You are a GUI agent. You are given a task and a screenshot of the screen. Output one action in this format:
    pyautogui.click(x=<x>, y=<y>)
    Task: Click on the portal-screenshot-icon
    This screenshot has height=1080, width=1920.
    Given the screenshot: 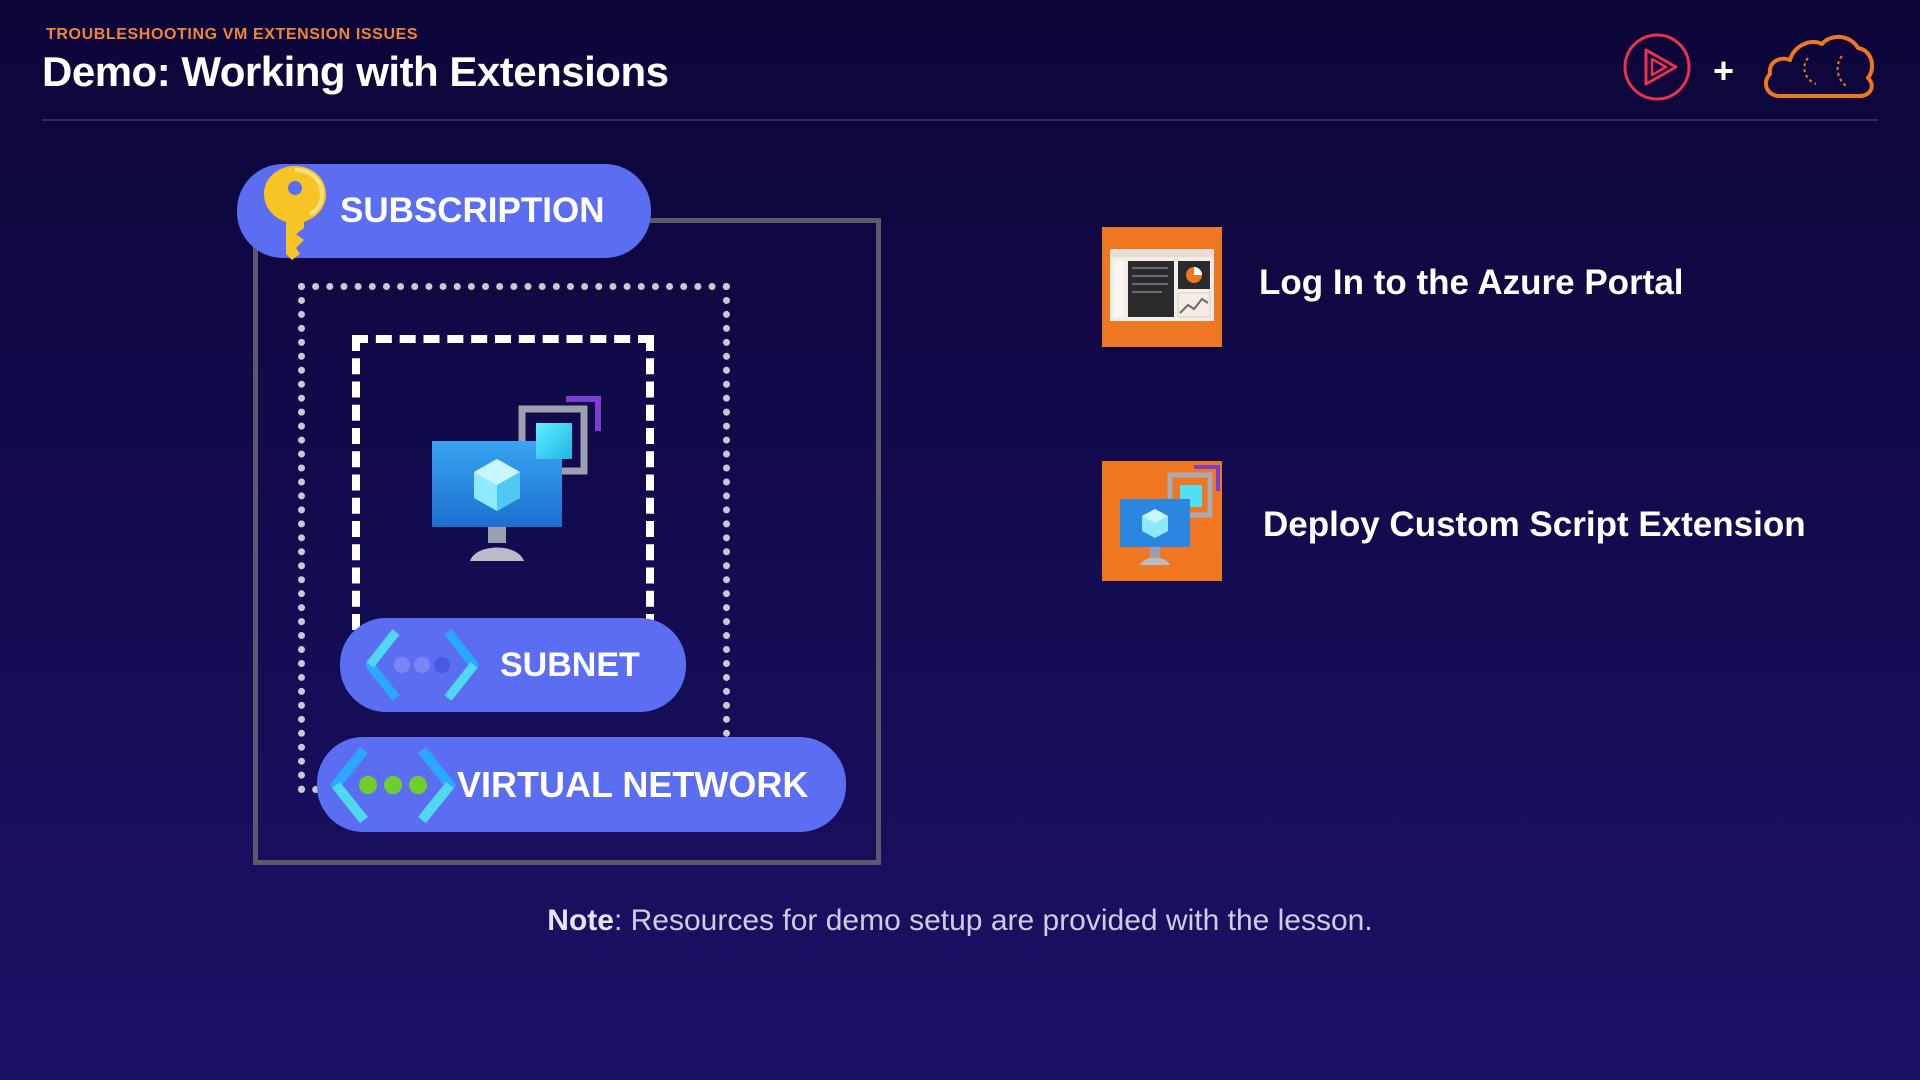 What is the action you would take?
    pyautogui.click(x=1162, y=285)
    